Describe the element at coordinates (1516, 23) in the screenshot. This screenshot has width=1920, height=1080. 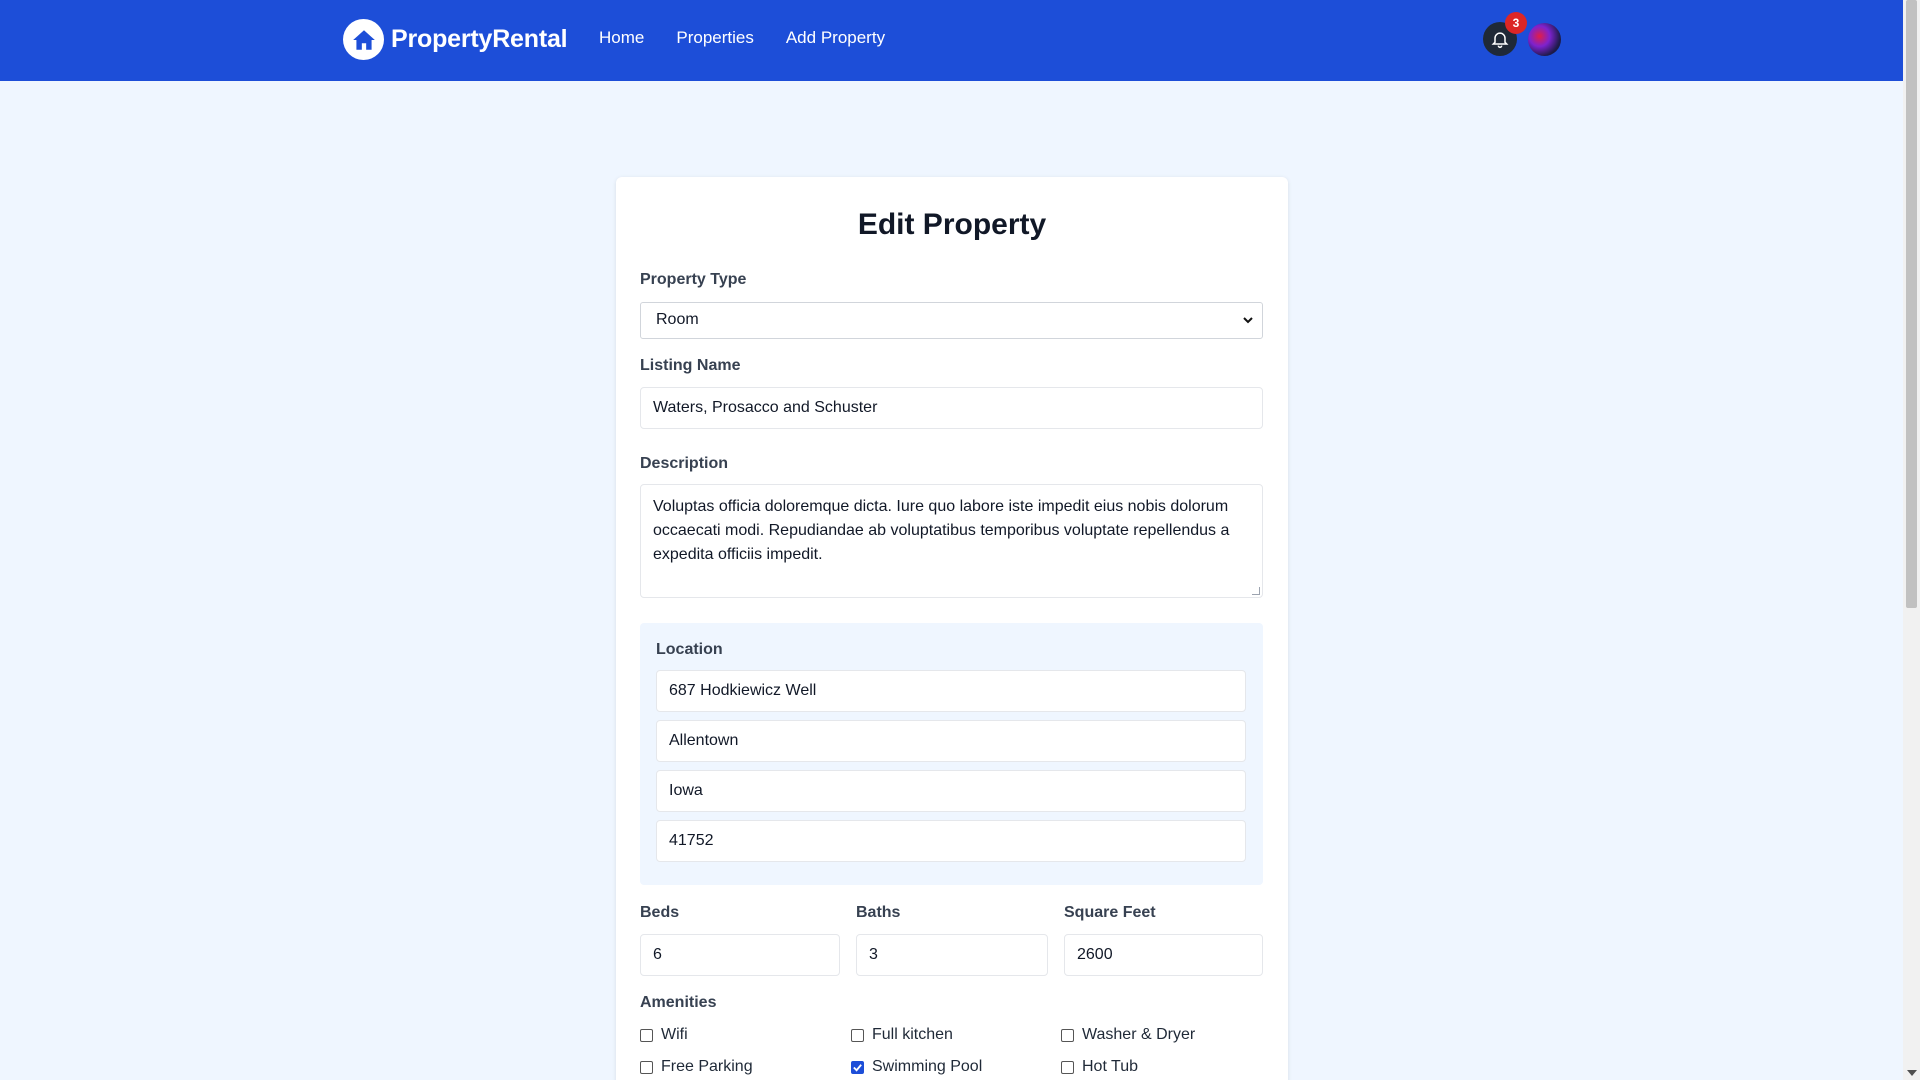
I see `notification-count-badge: 3` at that location.